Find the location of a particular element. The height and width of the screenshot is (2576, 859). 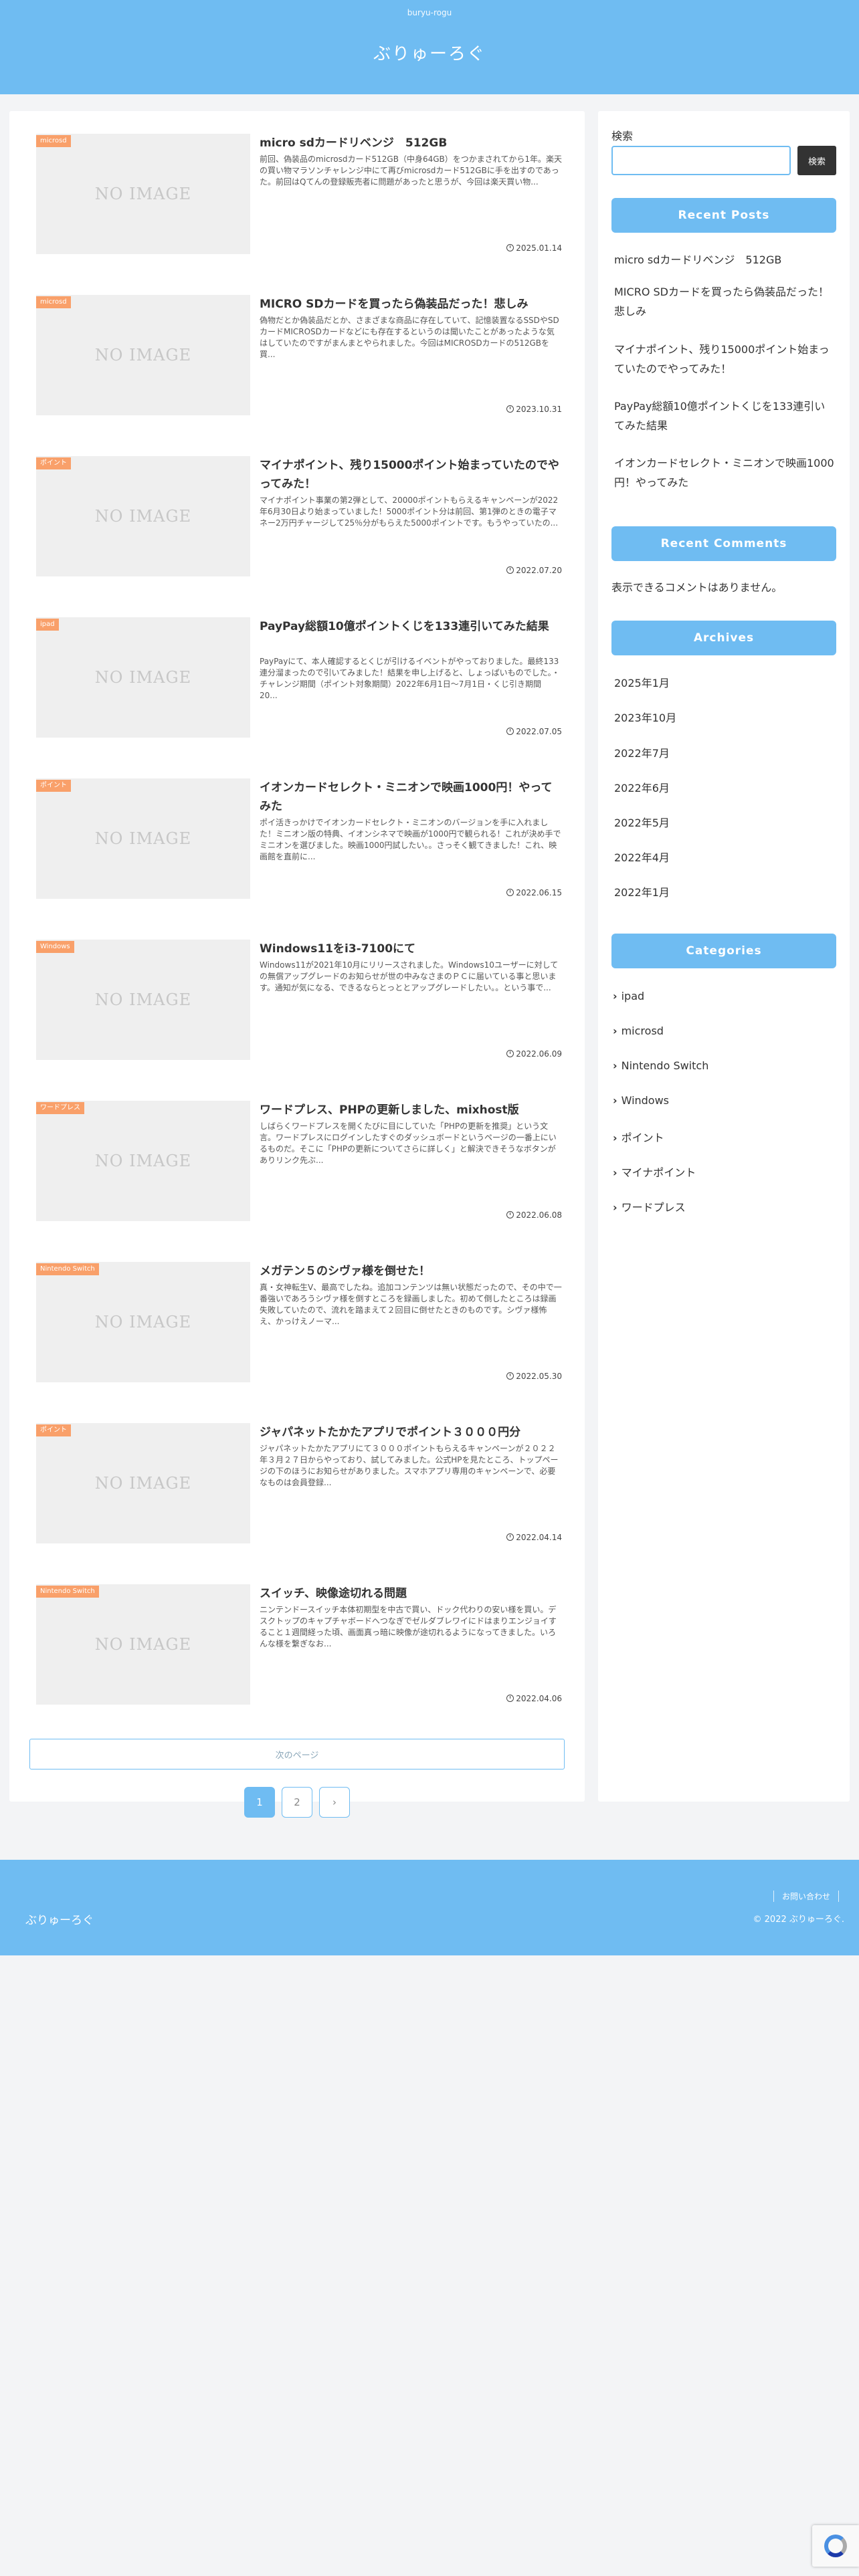

archive-link: 2022年6月 is located at coordinates (725, 788).